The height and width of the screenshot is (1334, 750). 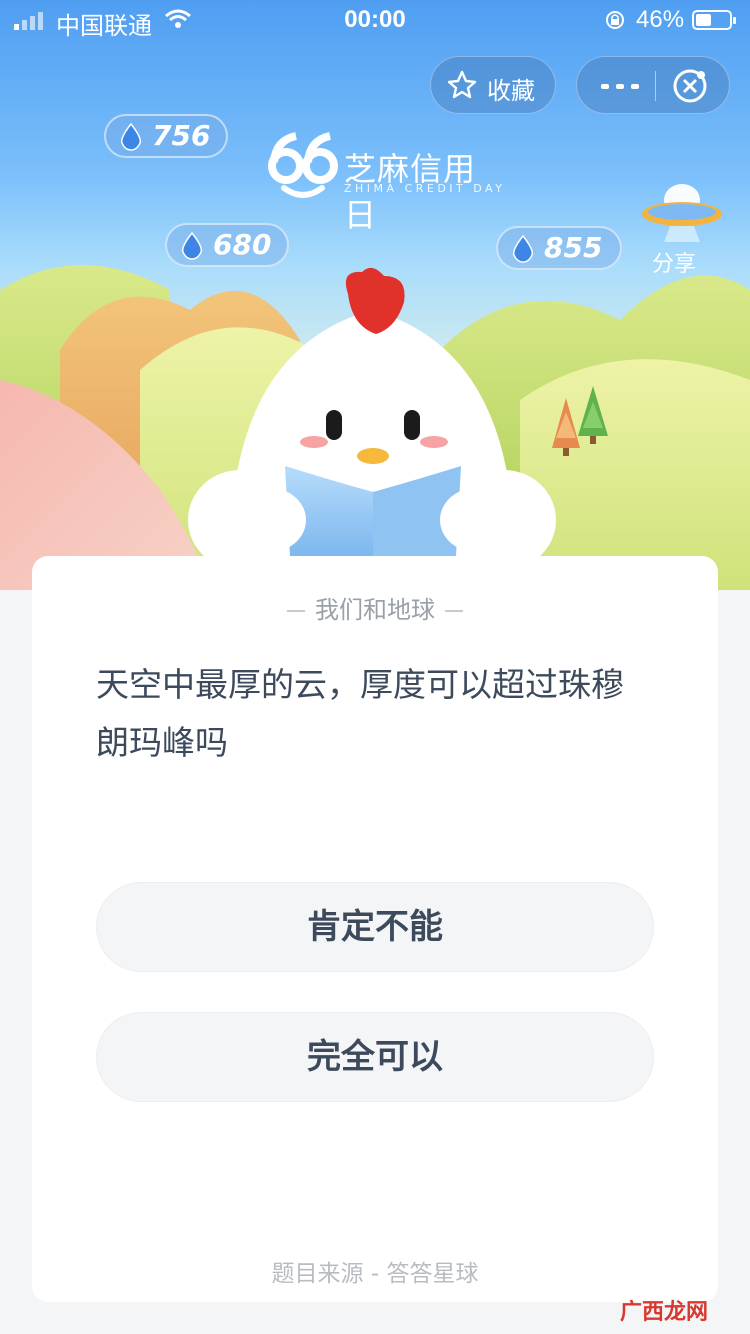 What do you see at coordinates (690, 86) in the screenshot?
I see `close-icon` at bounding box center [690, 86].